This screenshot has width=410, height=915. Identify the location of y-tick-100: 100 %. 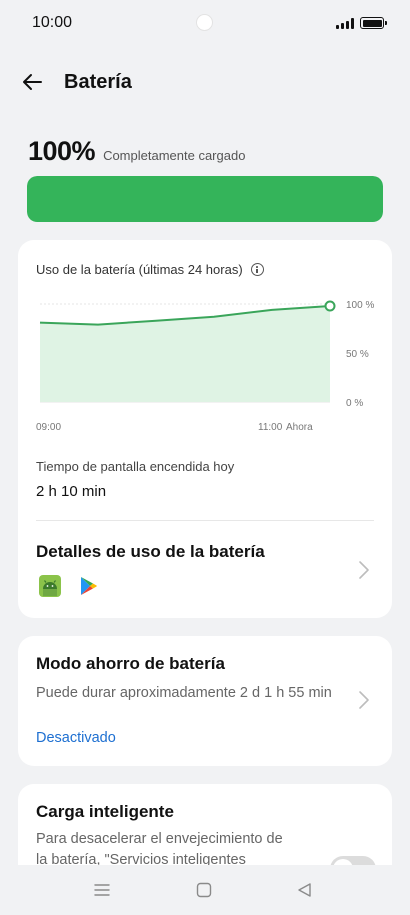
(360, 305).